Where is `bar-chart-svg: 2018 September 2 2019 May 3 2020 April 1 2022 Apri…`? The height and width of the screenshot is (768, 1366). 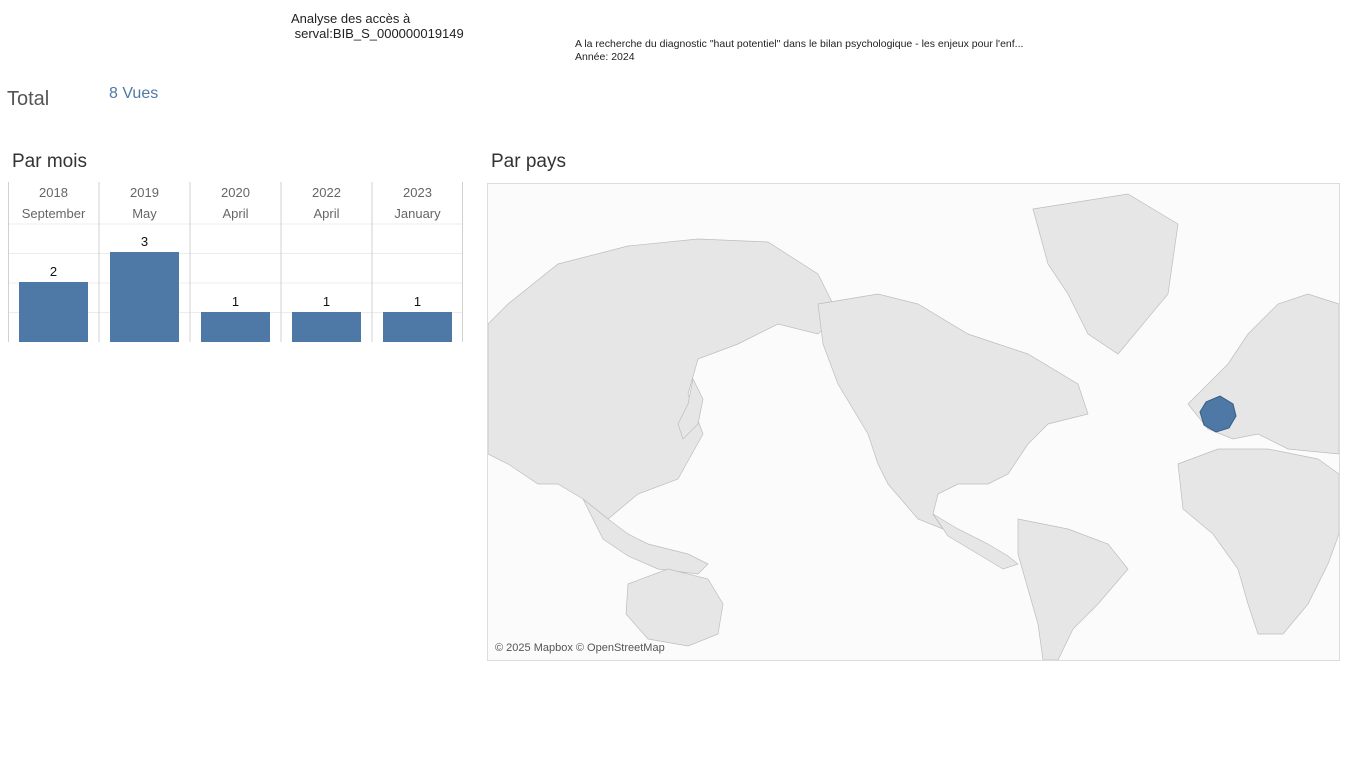
bar-chart-svg: 2018 September 2 2019 May 3 2020 April 1 2022 Apri… is located at coordinates (235, 262).